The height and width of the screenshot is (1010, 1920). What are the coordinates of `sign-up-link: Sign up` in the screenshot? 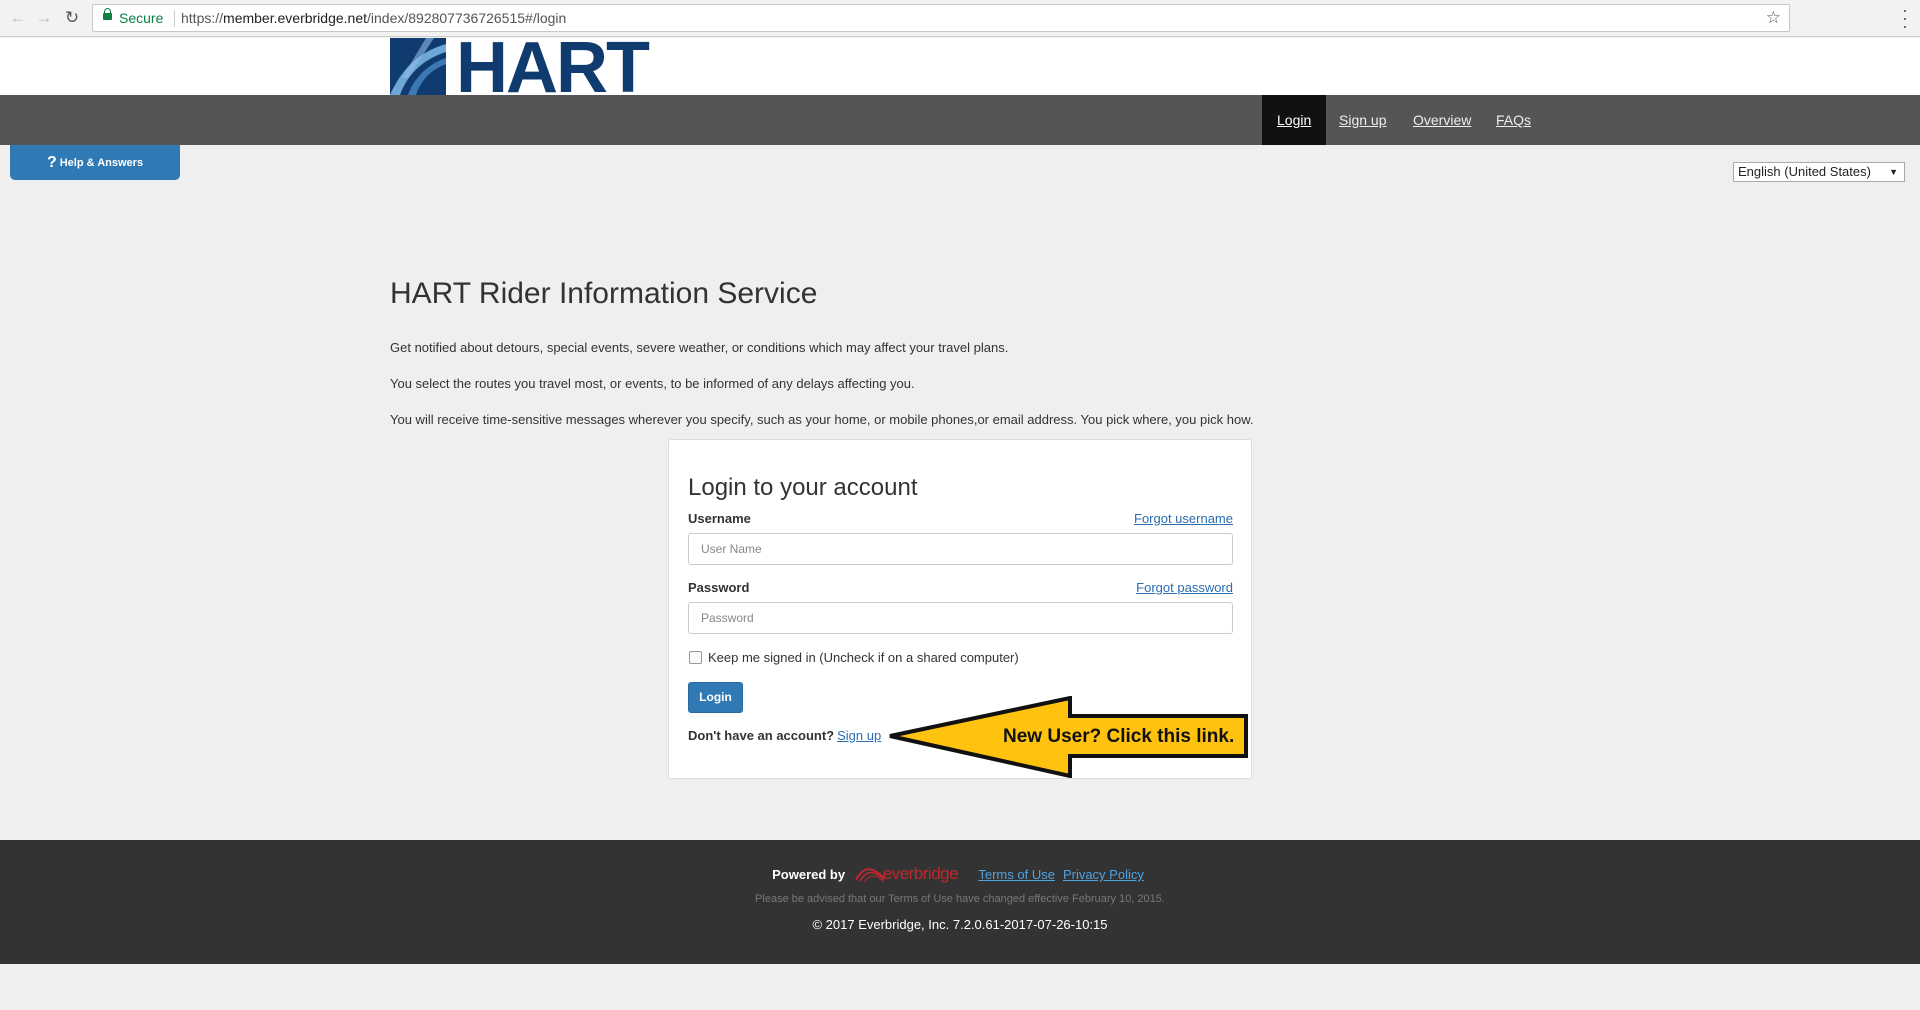 It's located at (859, 735).